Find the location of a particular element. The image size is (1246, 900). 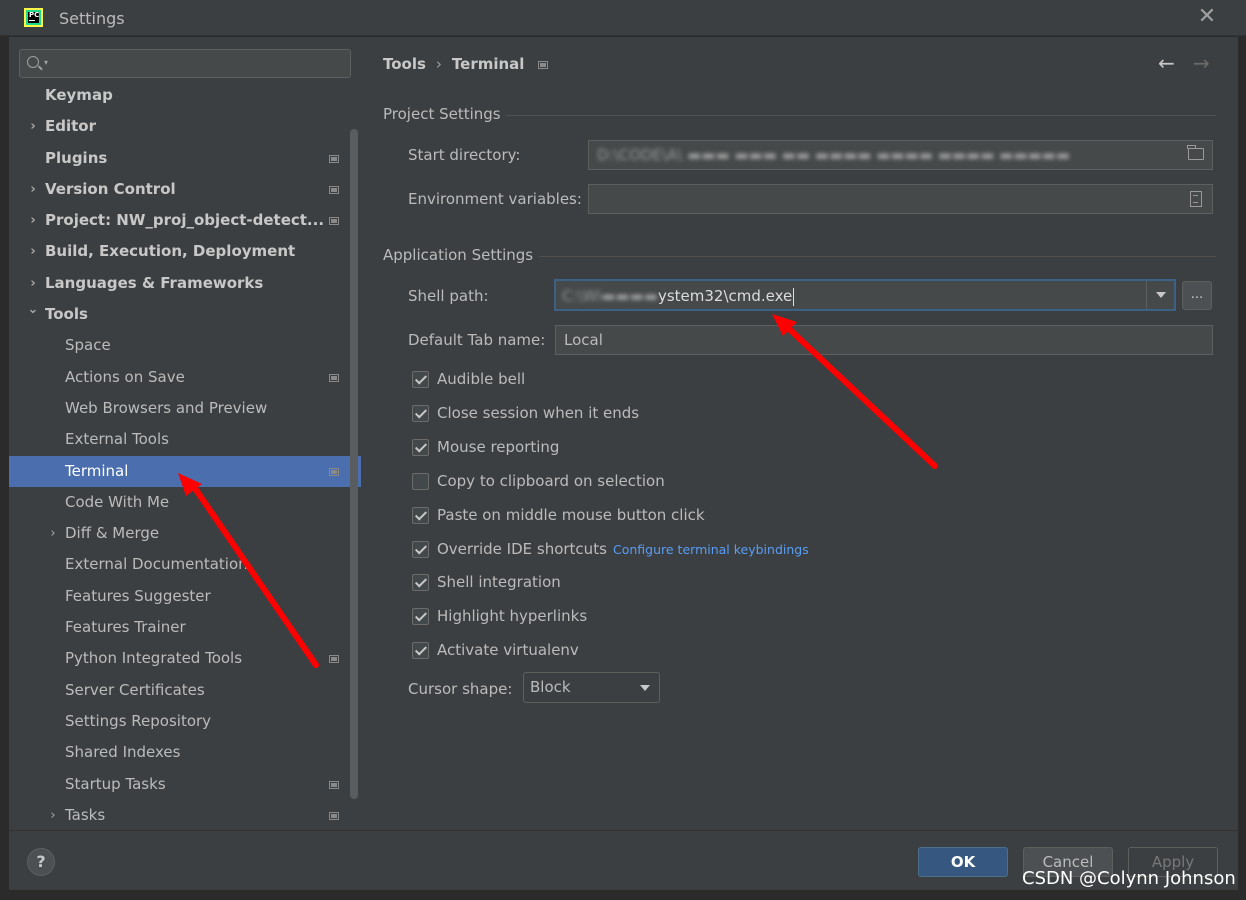

checkbox-label: Activate virtualenv is located at coordinates (508, 650).